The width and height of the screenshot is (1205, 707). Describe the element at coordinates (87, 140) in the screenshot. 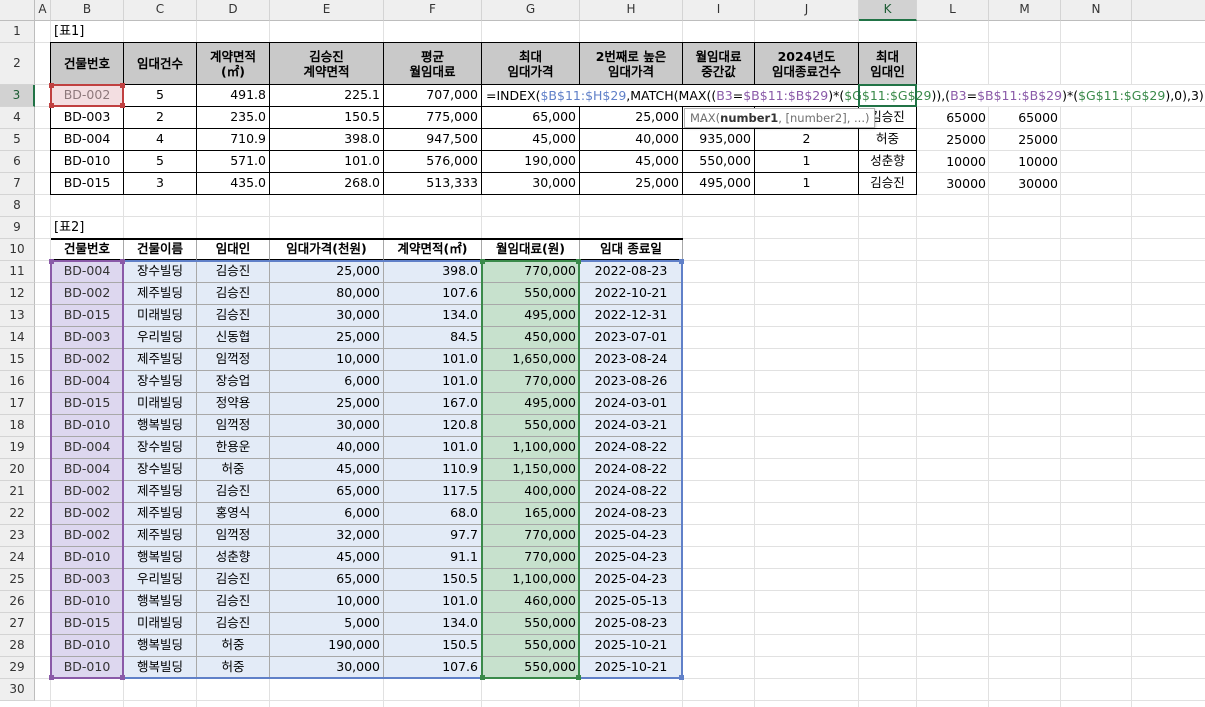

I see `table1-cell: BD-004` at that location.